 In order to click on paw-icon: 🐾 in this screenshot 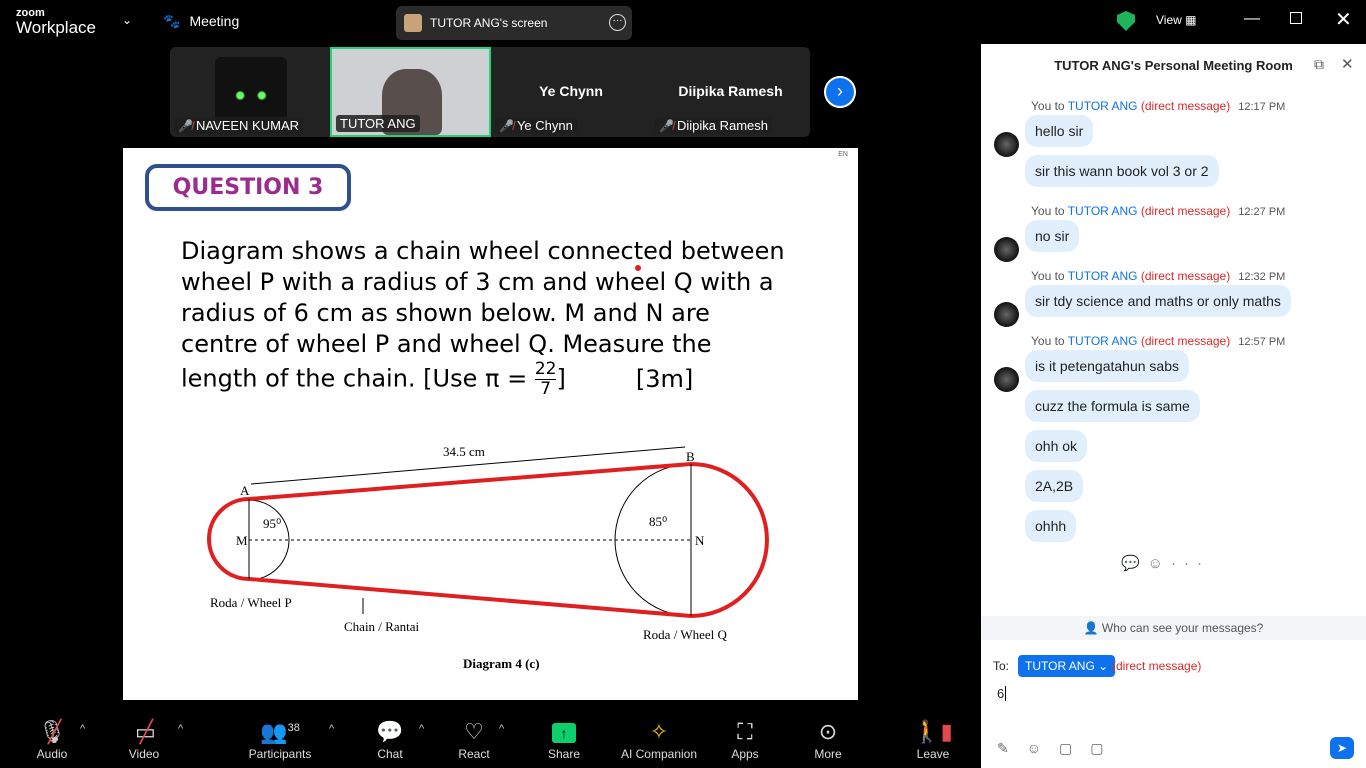, I will do `click(172, 21)`.